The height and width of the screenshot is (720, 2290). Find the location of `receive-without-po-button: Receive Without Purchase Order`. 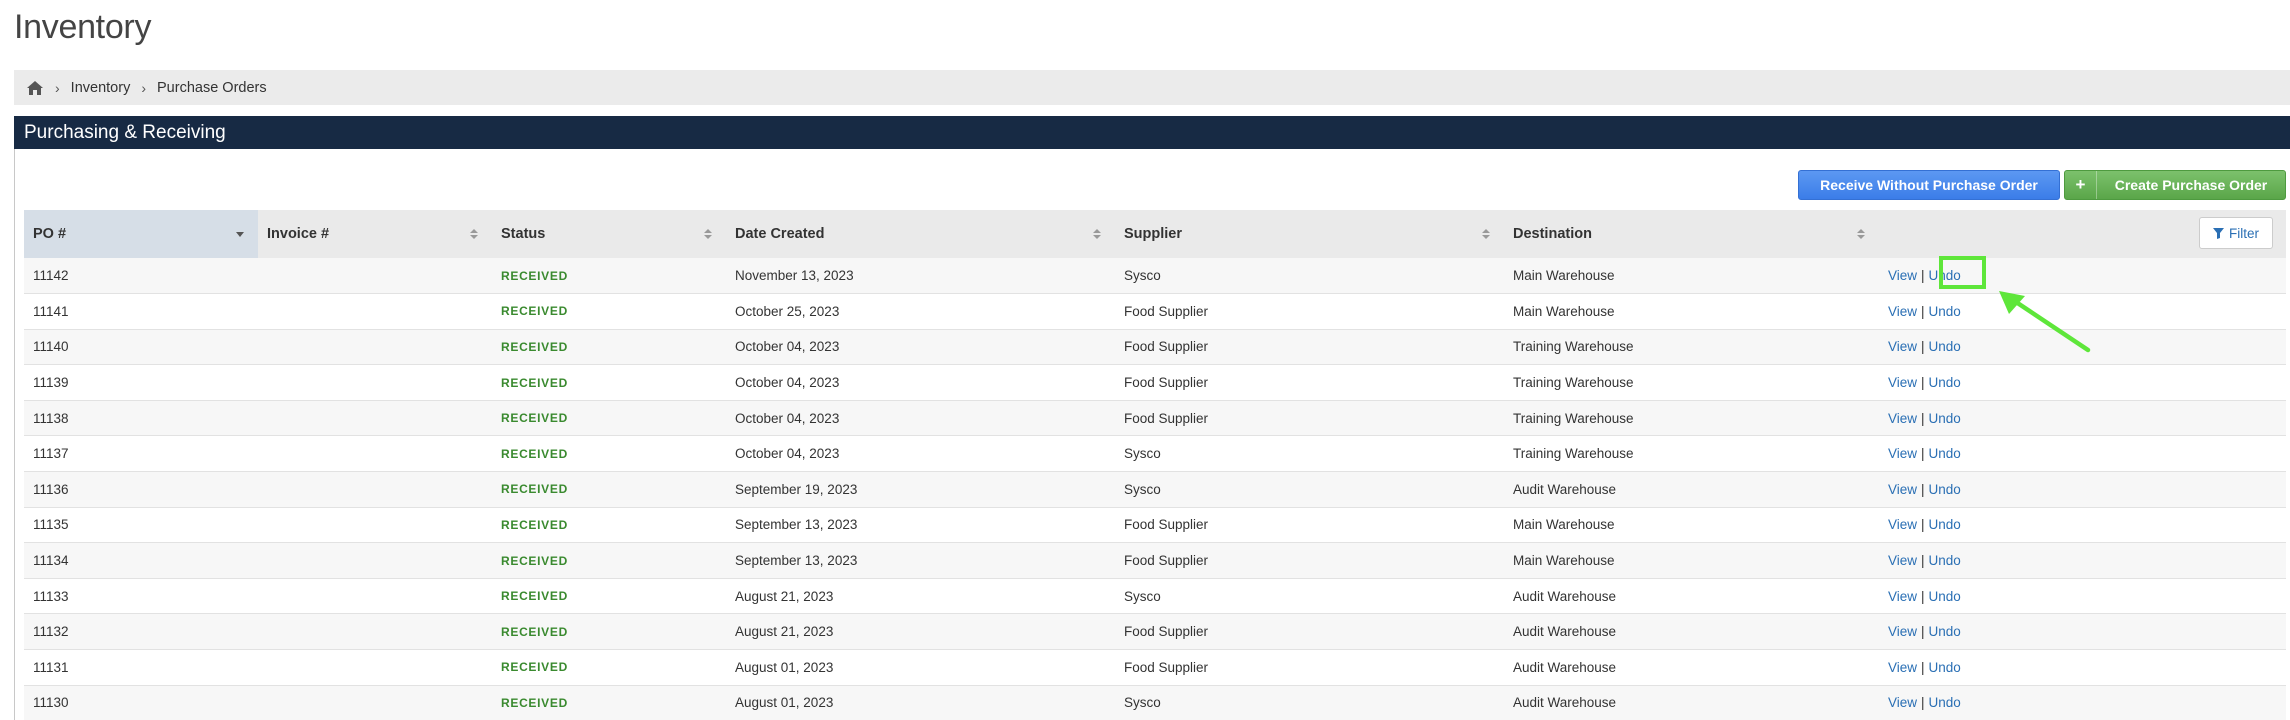

receive-without-po-button: Receive Without Purchase Order is located at coordinates (1929, 185).